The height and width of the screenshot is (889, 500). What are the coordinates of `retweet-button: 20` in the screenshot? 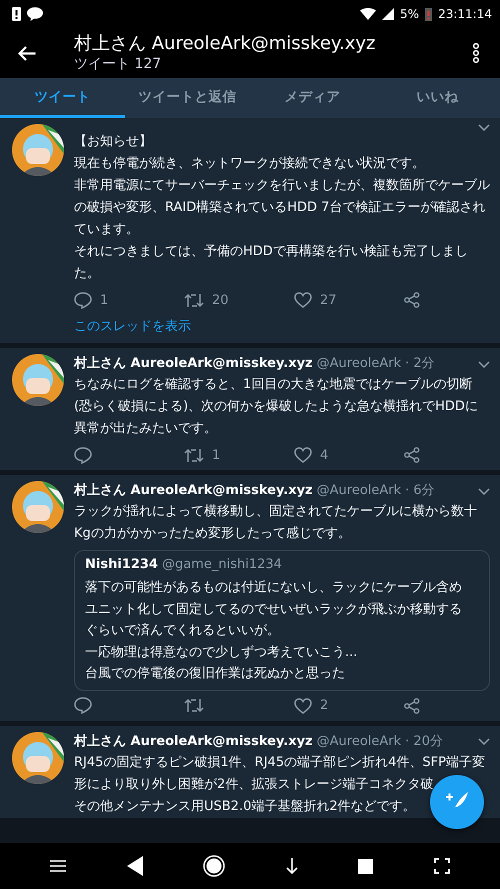 It's located at (239, 300).